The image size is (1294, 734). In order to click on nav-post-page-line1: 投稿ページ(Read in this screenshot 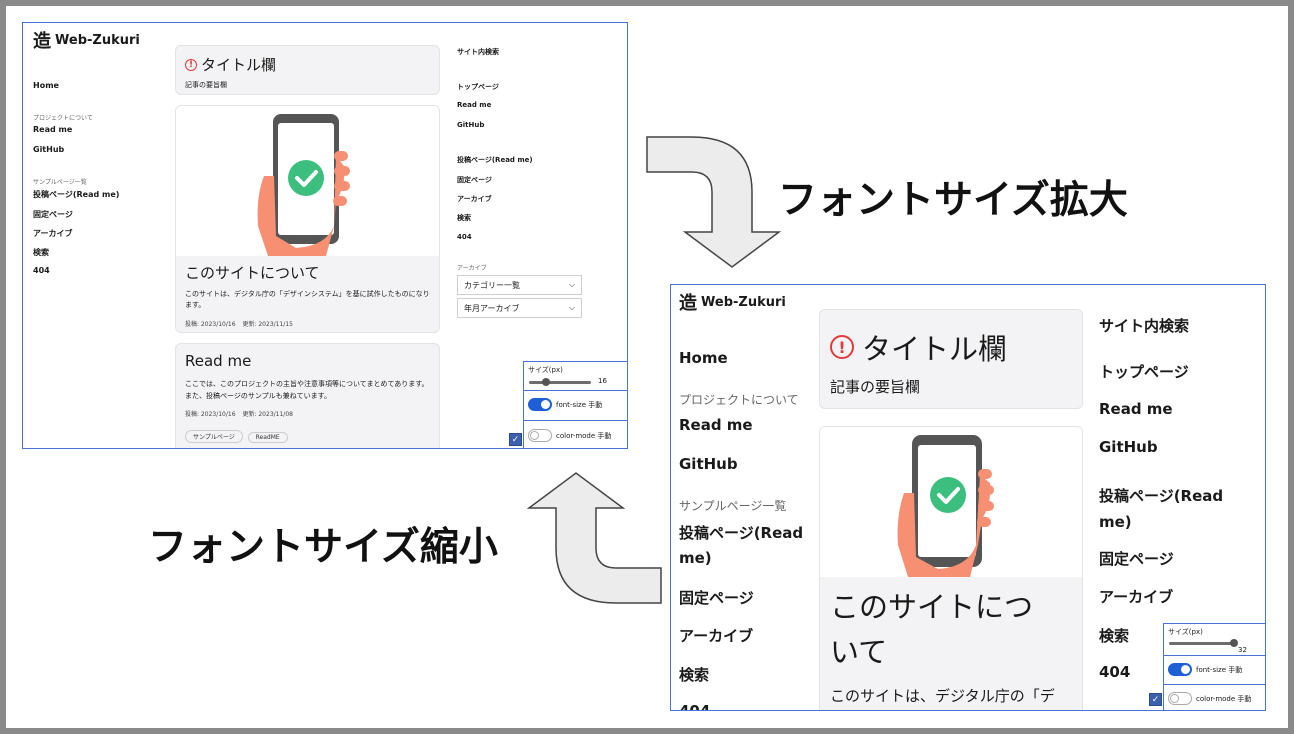, I will do `click(741, 533)`.